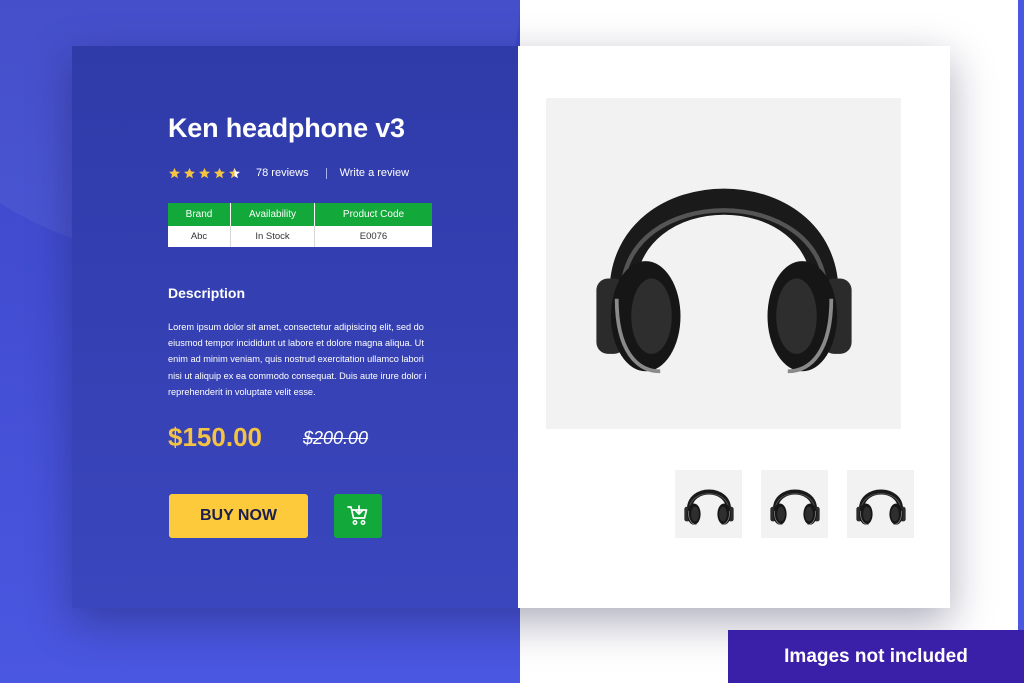 The image size is (1024, 683). Describe the element at coordinates (199, 214) in the screenshot. I see `spec-header-brand: Brand` at that location.